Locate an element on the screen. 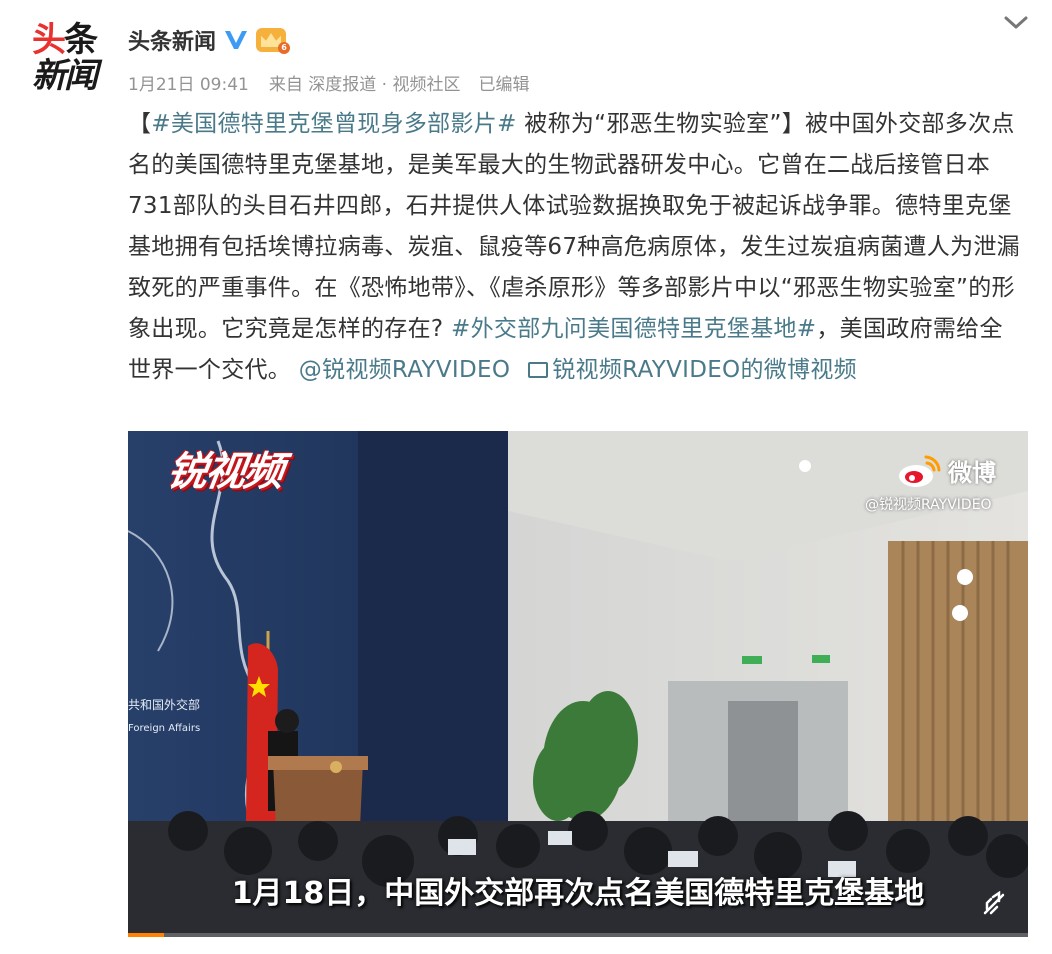 Image resolution: width=1052 pixels, height=954 pixels. account-avatar: 头条 新闻 is located at coordinates (64, 58).